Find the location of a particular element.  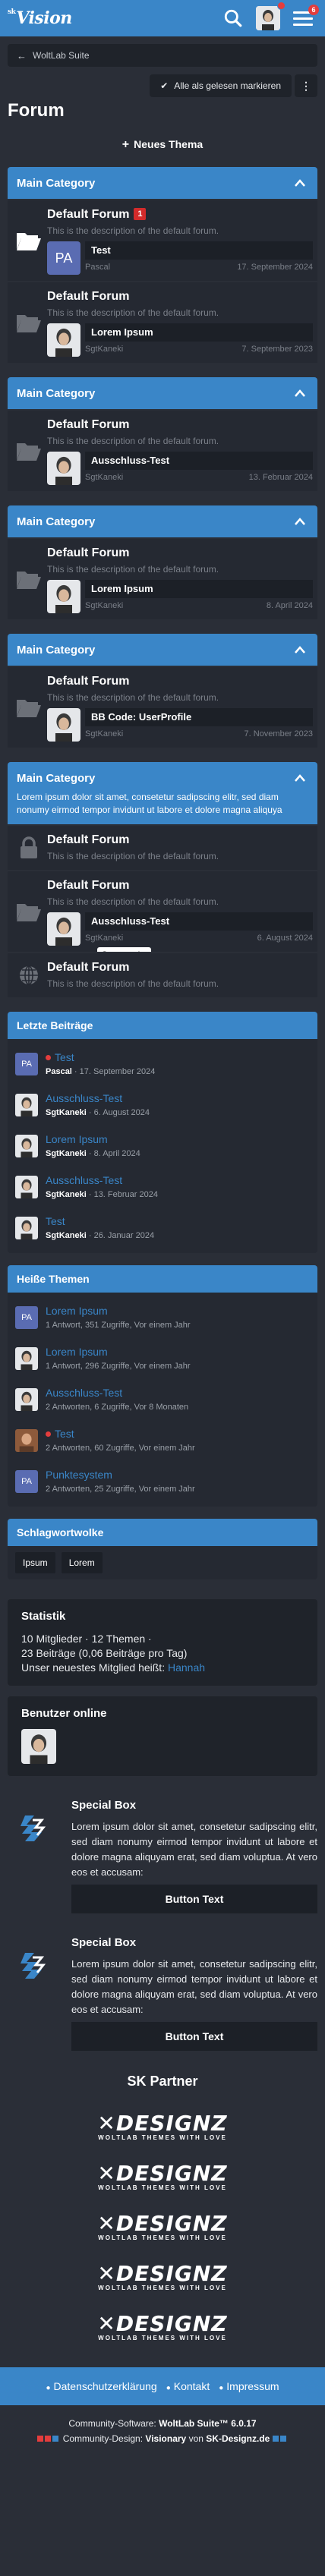

special-box-title: Special Box is located at coordinates (104, 1805).